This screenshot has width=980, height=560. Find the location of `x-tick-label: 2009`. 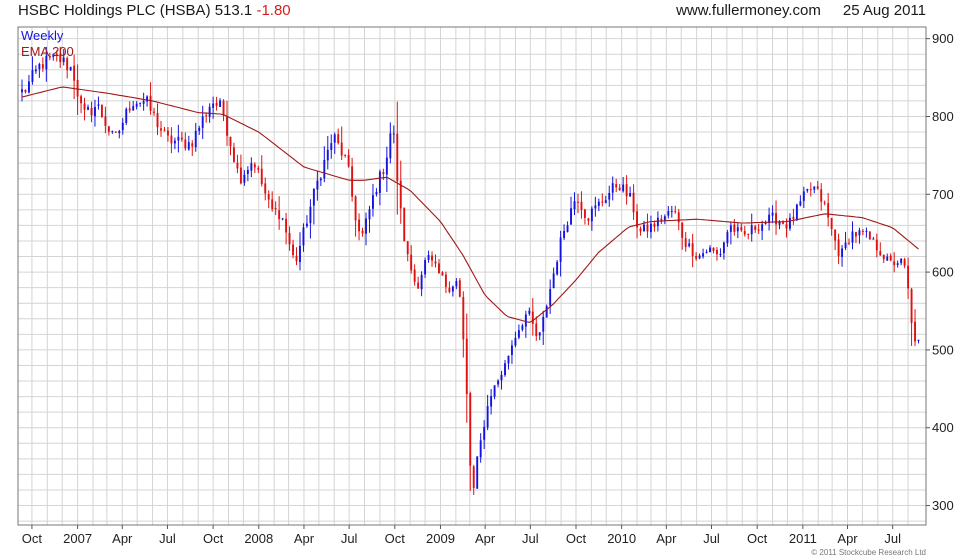

x-tick-label: 2009 is located at coordinates (440, 538).